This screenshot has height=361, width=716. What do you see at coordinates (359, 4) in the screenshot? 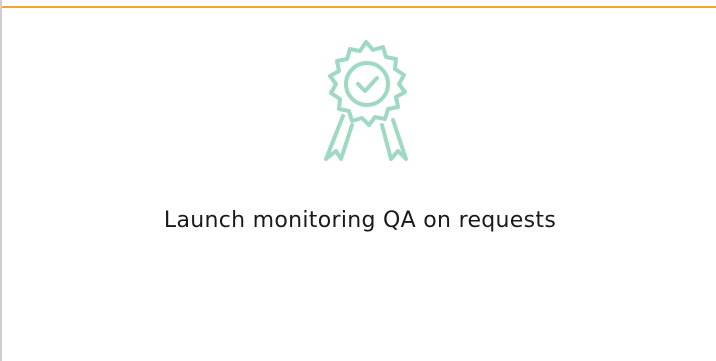
I see `top-accent-bar` at bounding box center [359, 4].